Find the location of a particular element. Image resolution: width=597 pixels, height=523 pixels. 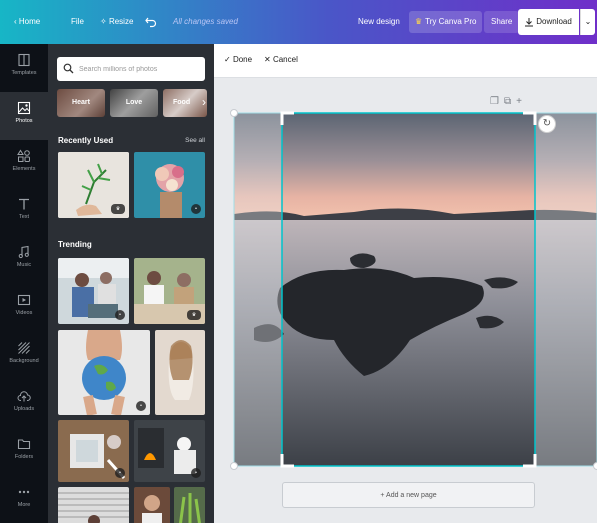

more-icon is located at coordinates (24, 492).